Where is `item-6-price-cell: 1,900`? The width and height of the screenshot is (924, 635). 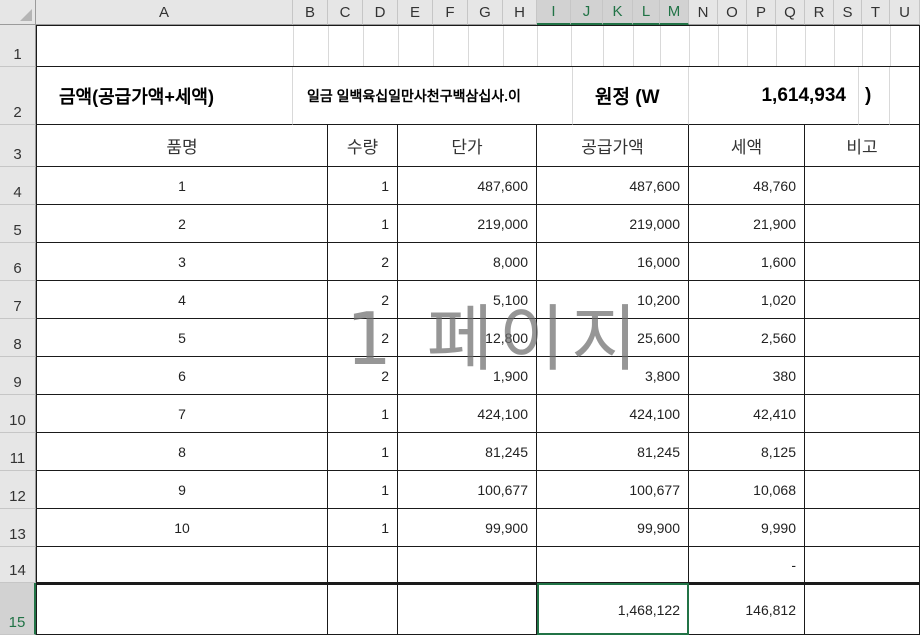
item-6-price-cell: 1,900 is located at coordinates (467, 376).